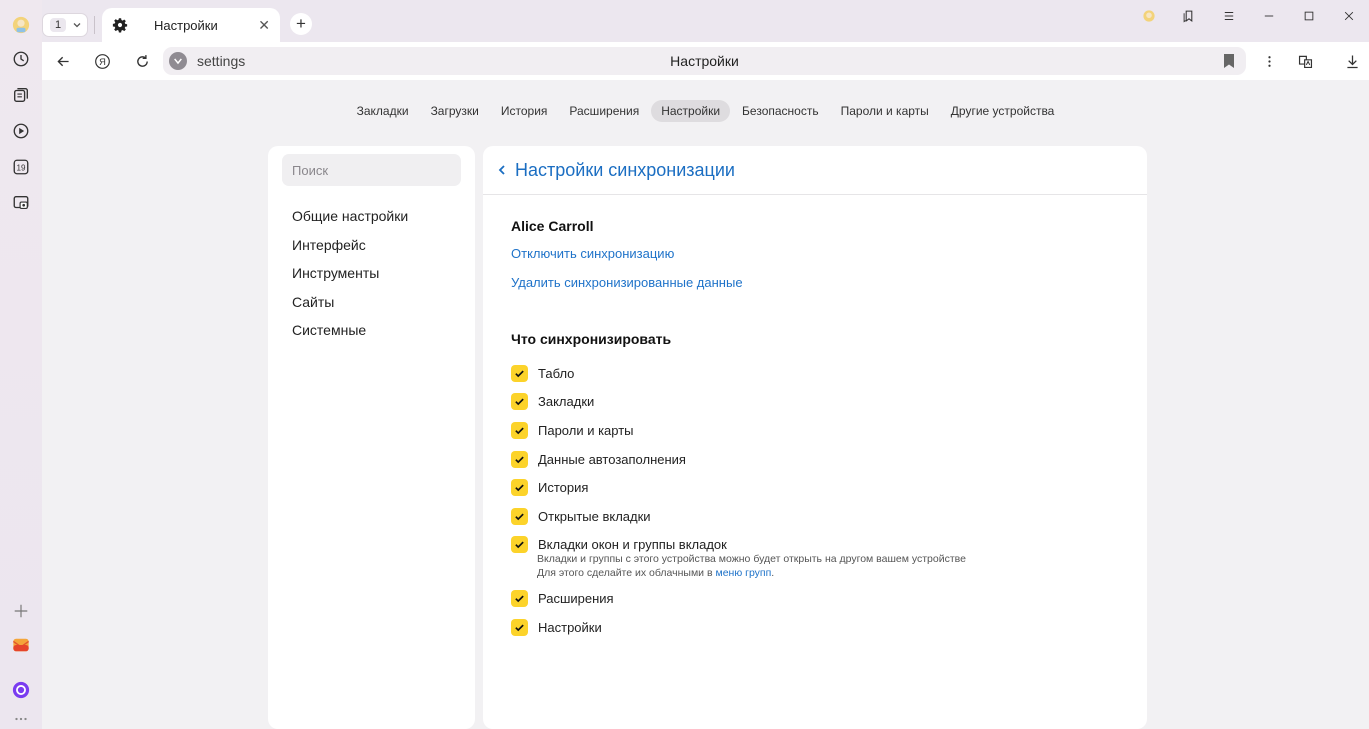 This screenshot has width=1369, height=729. Describe the element at coordinates (604, 111) in the screenshot. I see `topnav-extensions: Расширения` at that location.